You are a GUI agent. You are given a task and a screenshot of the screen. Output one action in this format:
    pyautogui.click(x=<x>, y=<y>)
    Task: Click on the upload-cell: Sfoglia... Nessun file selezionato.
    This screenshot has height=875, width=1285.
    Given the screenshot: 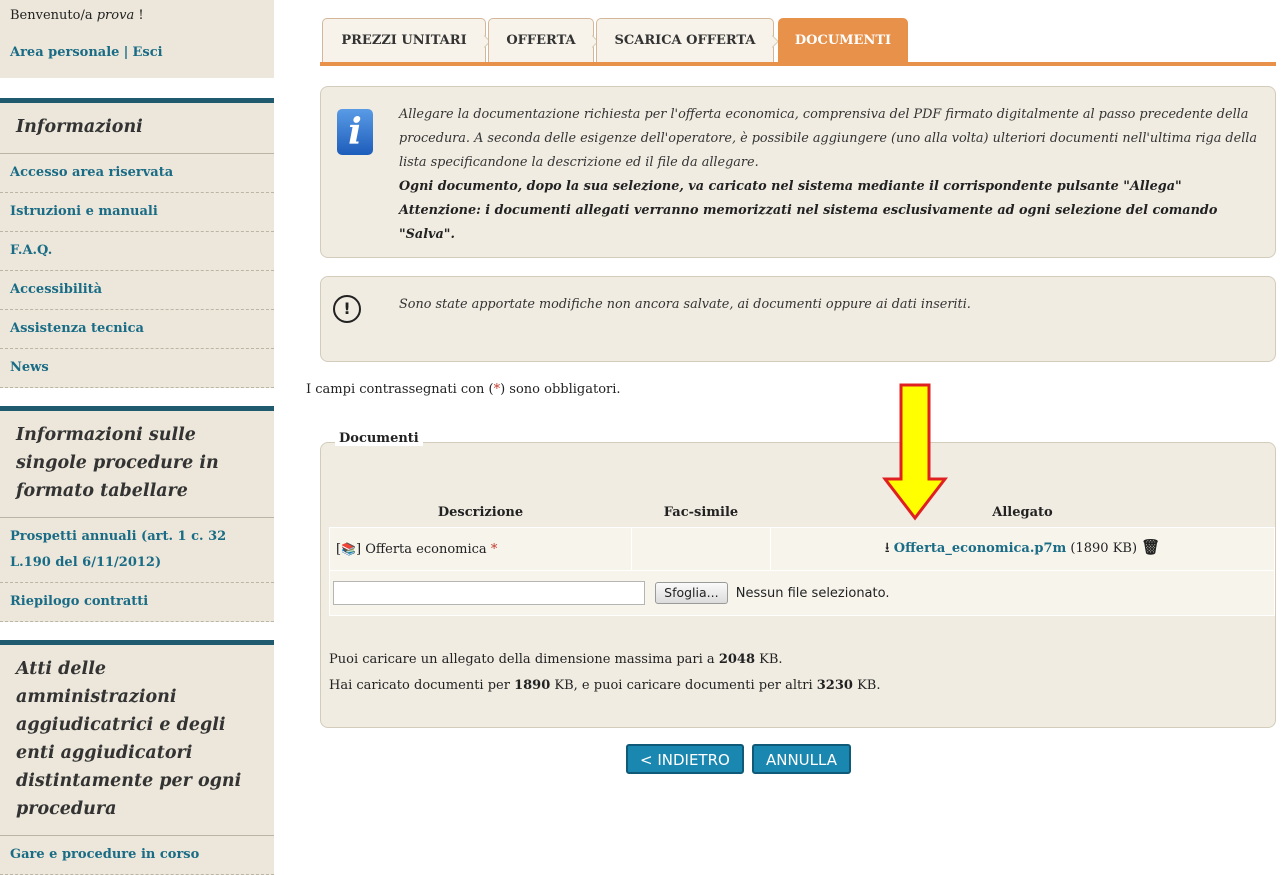 What is the action you would take?
    pyautogui.click(x=802, y=593)
    